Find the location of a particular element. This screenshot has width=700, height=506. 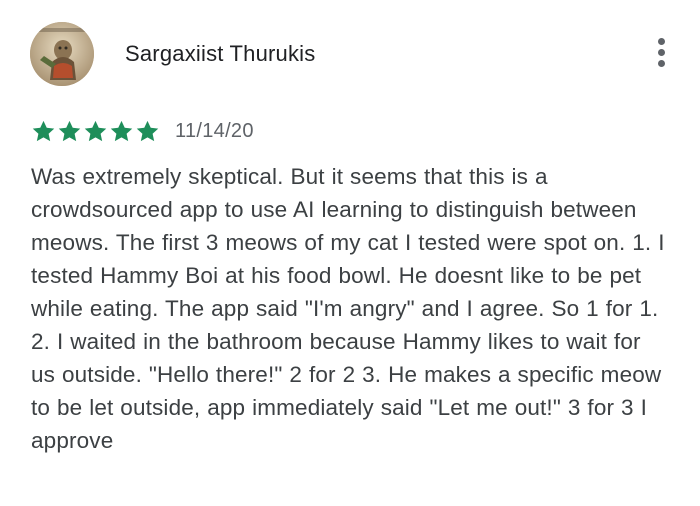

review-header: Sargaxiist Thurukis is located at coordinates (350, 54).